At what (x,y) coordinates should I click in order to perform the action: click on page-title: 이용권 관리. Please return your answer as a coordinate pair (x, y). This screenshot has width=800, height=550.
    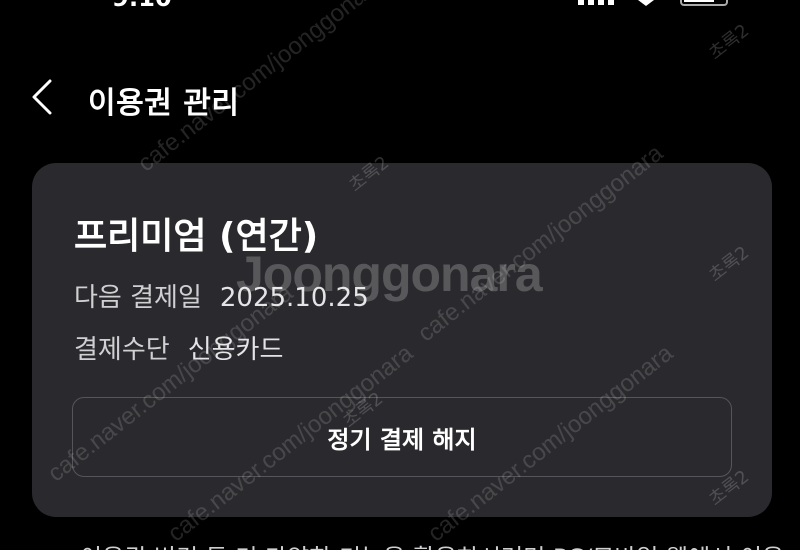
    Looking at the image, I should click on (164, 103).